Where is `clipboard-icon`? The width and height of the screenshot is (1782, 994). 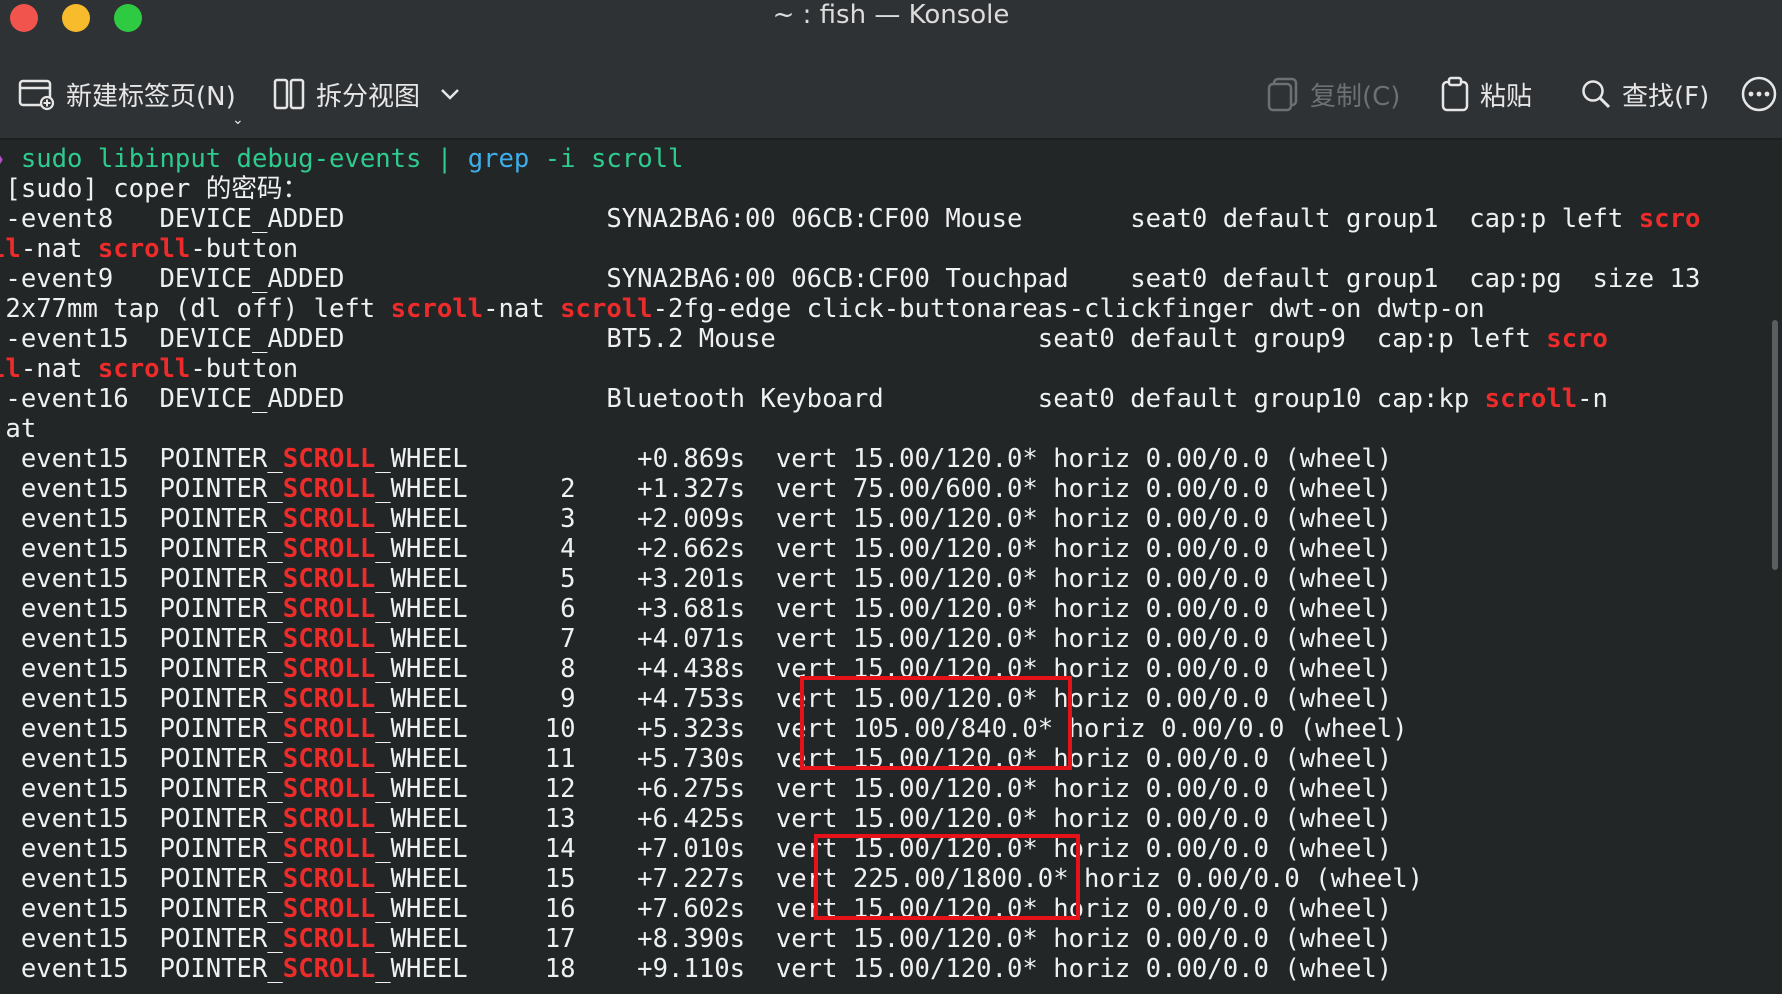
clipboard-icon is located at coordinates (1455, 94).